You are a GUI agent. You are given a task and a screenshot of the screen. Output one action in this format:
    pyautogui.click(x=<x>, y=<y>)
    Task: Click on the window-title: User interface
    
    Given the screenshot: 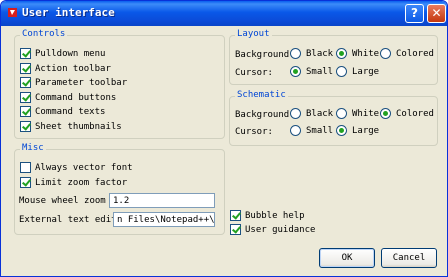 What is the action you would take?
    pyautogui.click(x=68, y=12)
    